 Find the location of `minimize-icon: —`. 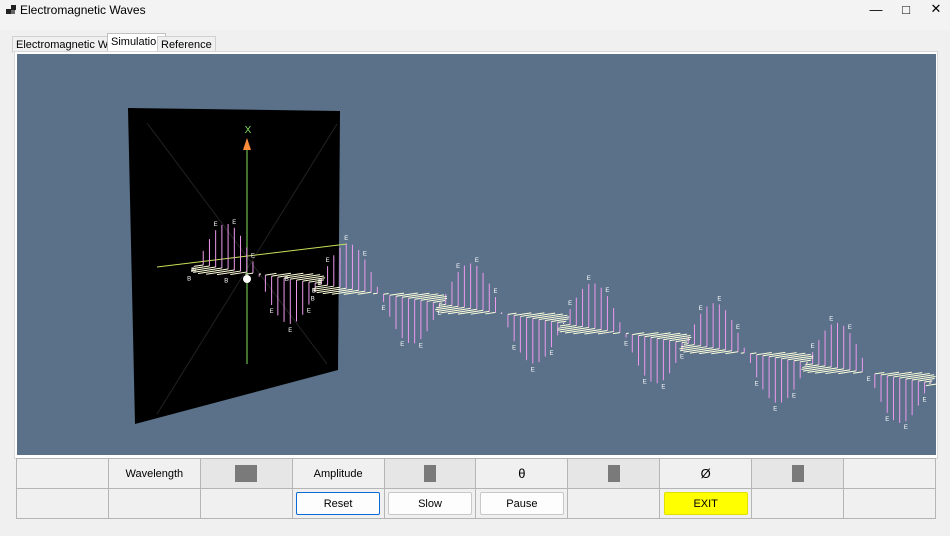

minimize-icon: — is located at coordinates (876, 9).